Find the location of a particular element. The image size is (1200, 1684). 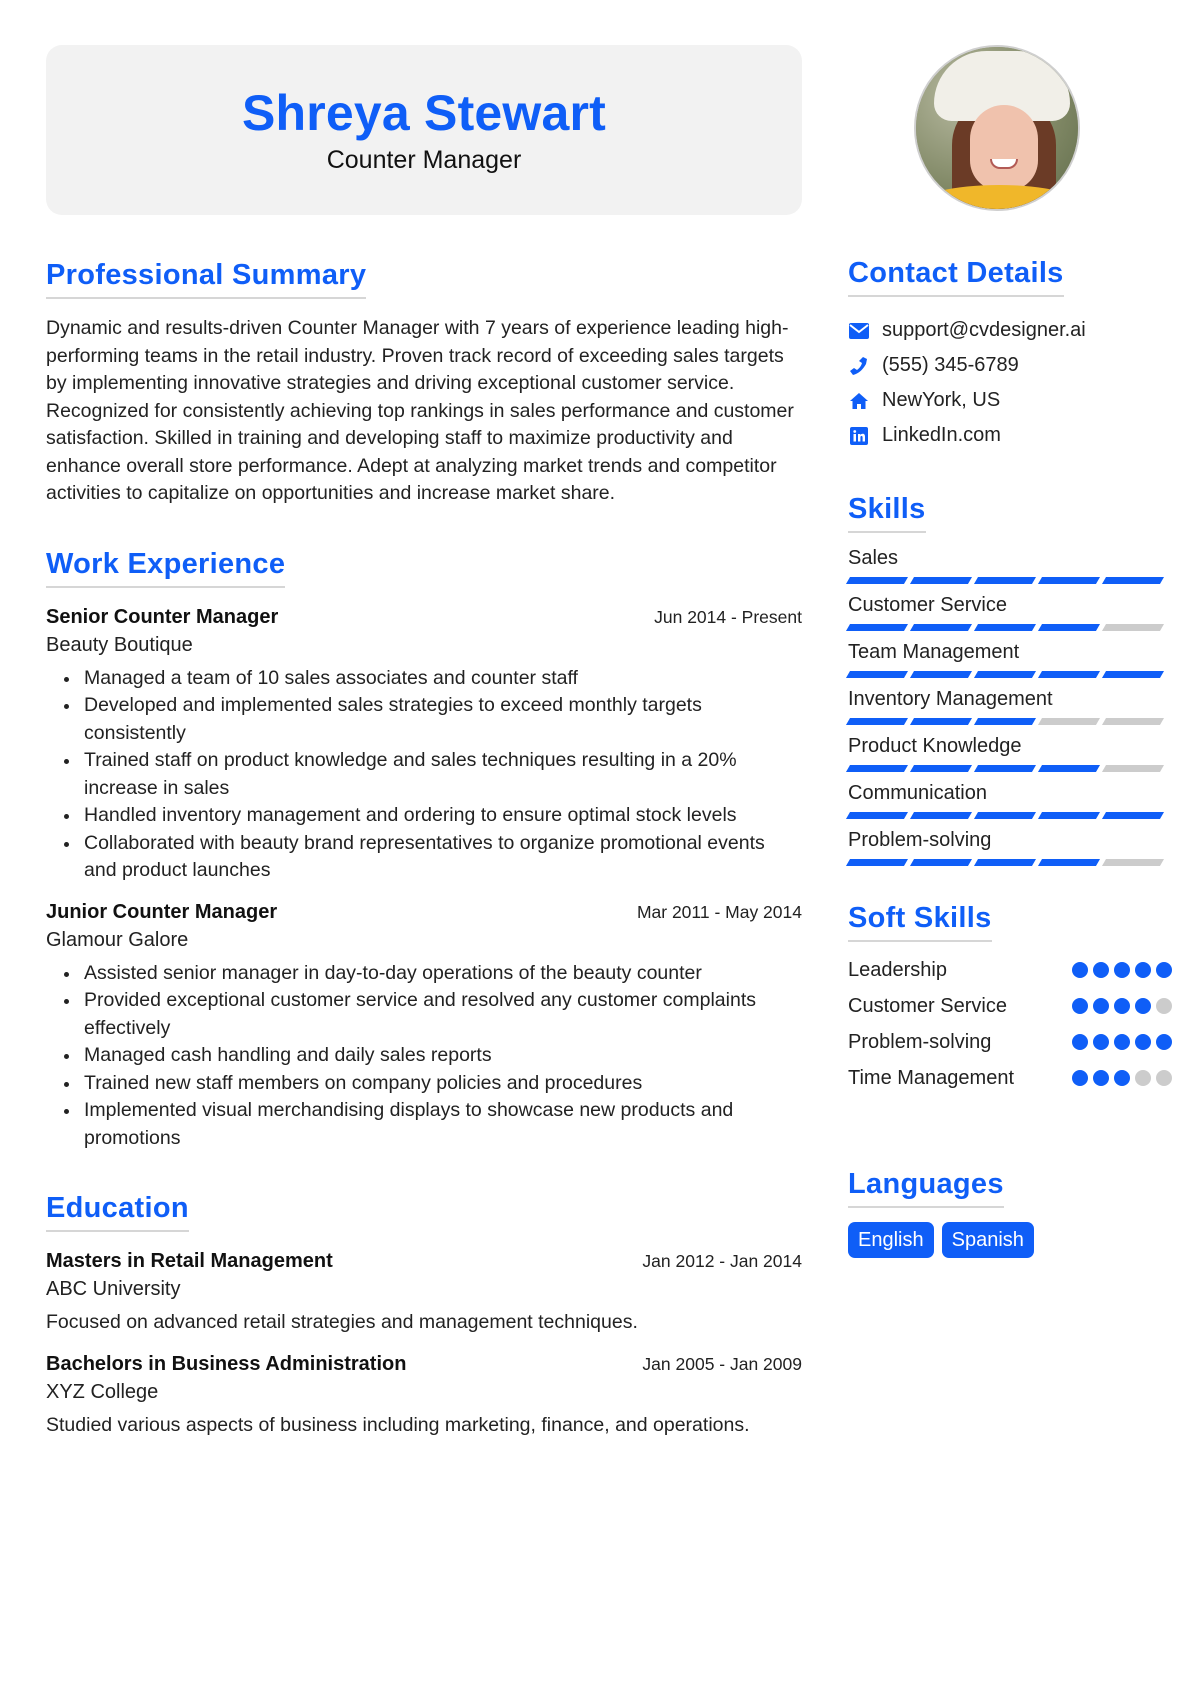

job-company: Beauty Boutique is located at coordinates (119, 644).